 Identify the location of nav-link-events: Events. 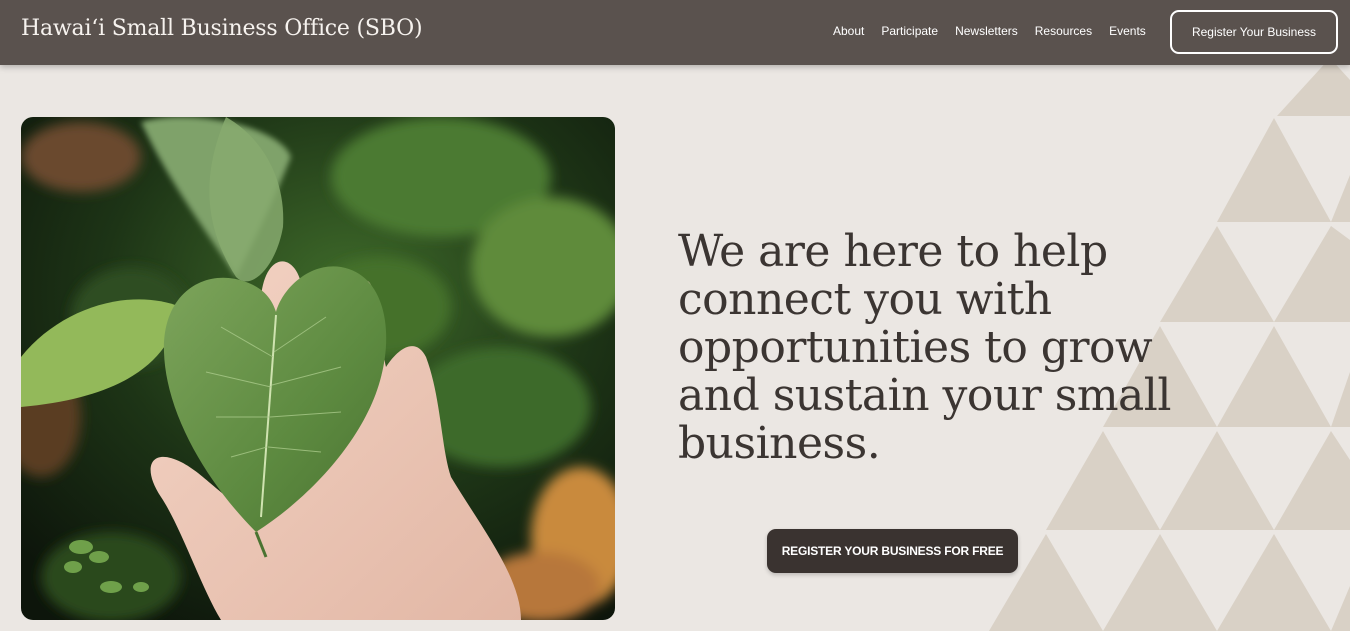
(1127, 31).